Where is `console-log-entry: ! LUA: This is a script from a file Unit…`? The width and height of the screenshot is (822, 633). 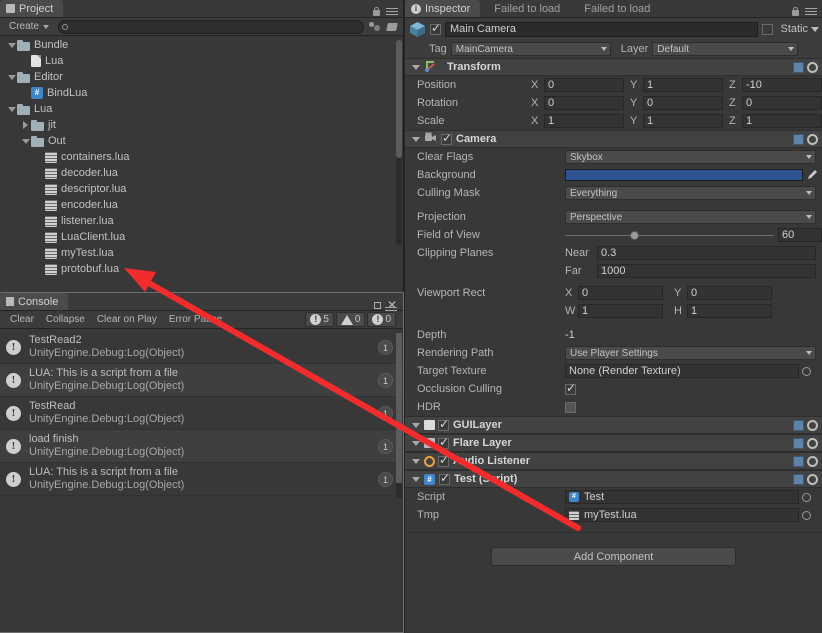 console-log-entry: ! LUA: This is a script from a file Unit… is located at coordinates (201, 479).